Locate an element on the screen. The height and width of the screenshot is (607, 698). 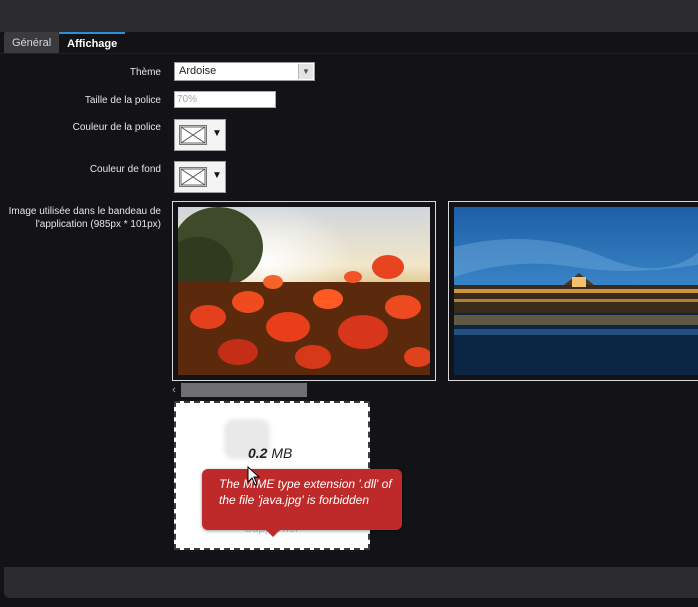
tab-affichage: Affichage is located at coordinates (92, 43).